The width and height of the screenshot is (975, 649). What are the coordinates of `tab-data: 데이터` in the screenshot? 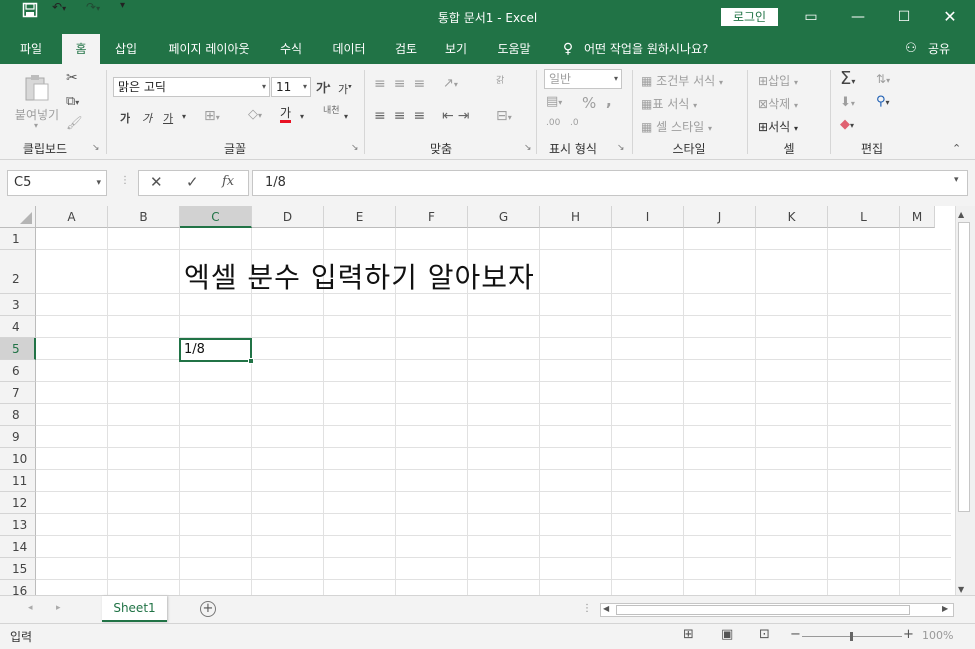 It's located at (349, 49).